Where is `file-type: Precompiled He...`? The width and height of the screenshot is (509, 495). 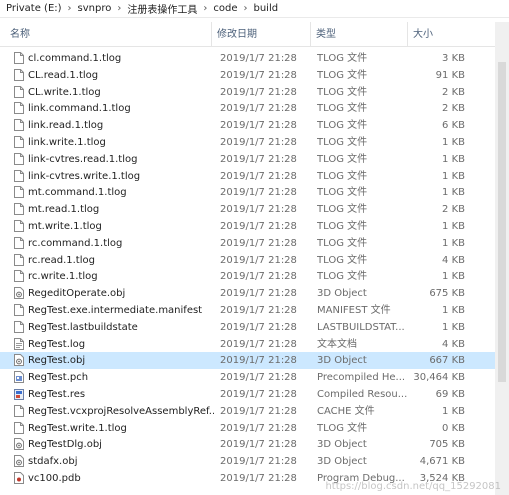
file-type: Precompiled He... is located at coordinates (361, 378).